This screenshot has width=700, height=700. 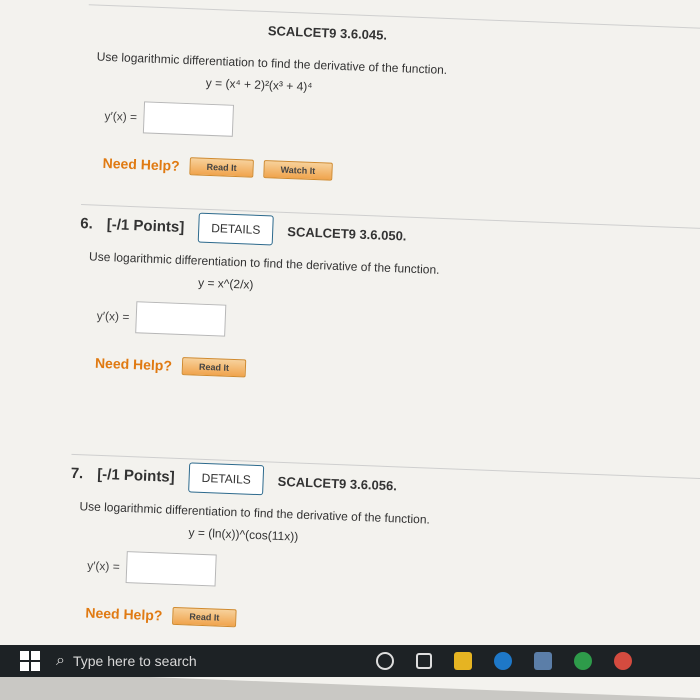 I want to click on taskbar-icons, so click(x=504, y=661).